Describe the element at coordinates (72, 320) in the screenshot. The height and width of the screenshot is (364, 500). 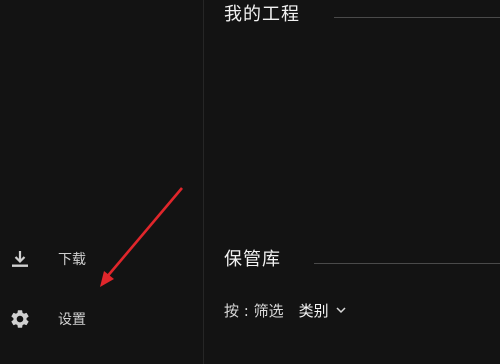
I see `sidebar-item-label: 设置` at that location.